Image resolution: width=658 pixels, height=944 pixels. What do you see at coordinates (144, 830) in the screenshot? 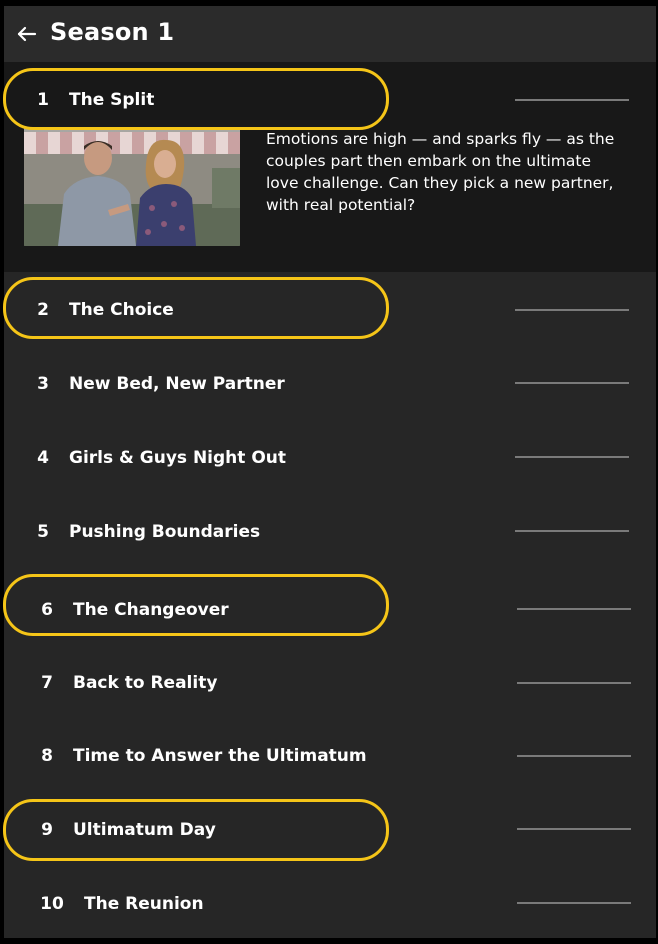
I see `episode-title: Ultimatum Day` at bounding box center [144, 830].